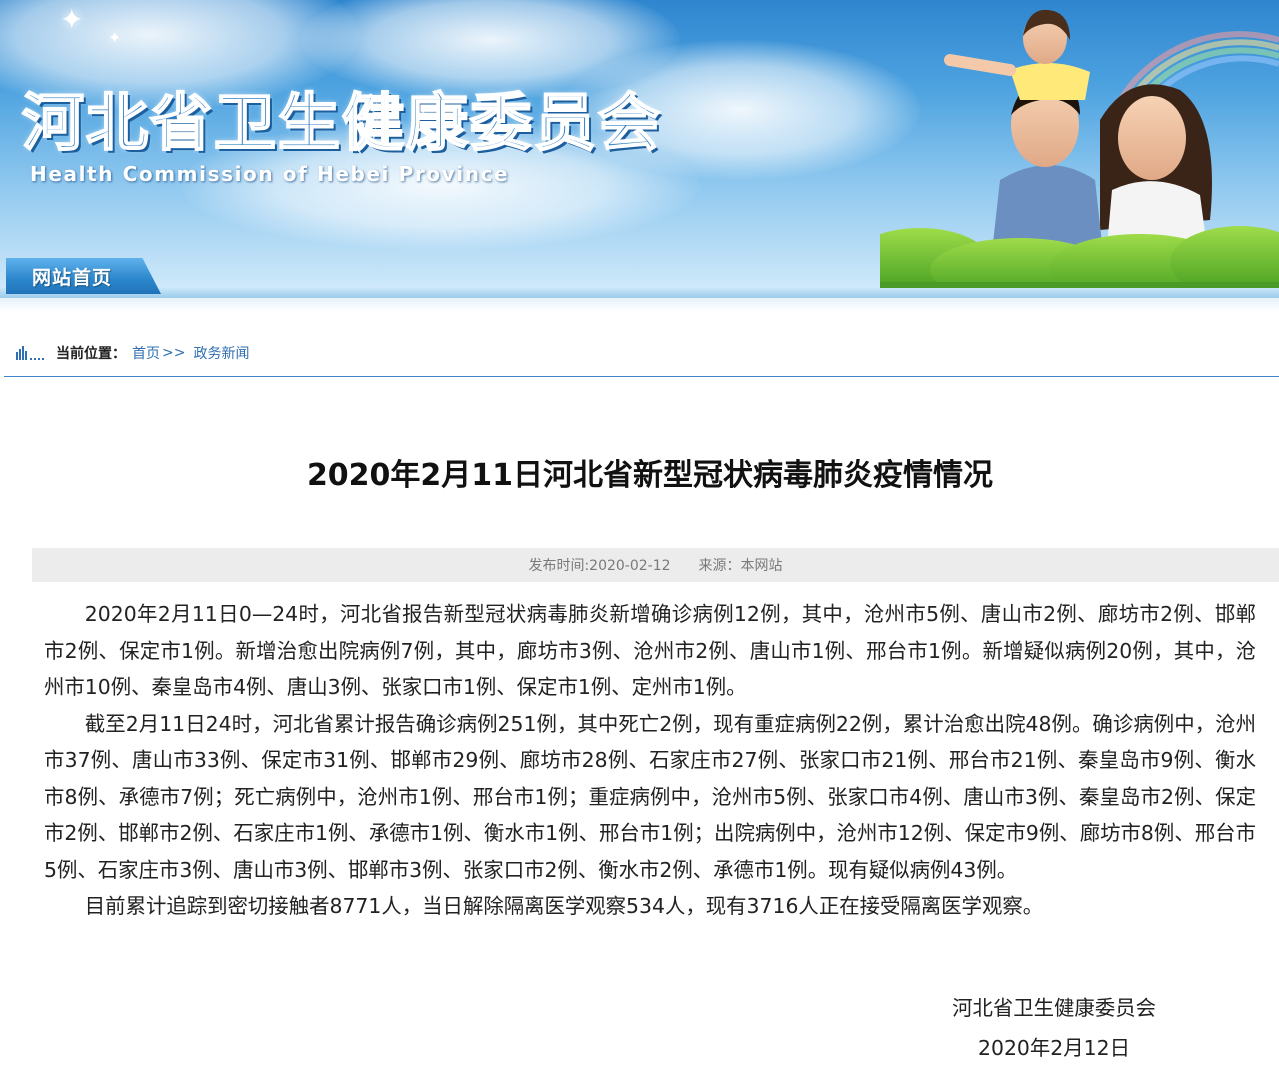  I want to click on breadcrumb-divider, so click(641, 376).